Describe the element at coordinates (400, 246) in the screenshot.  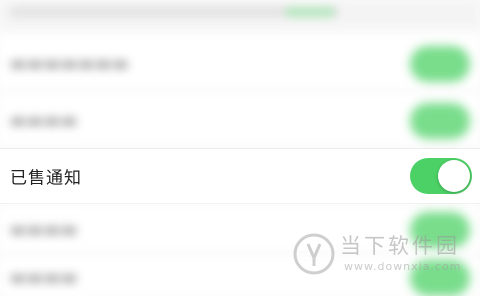
I see `watermark-title: 当下软件园` at that location.